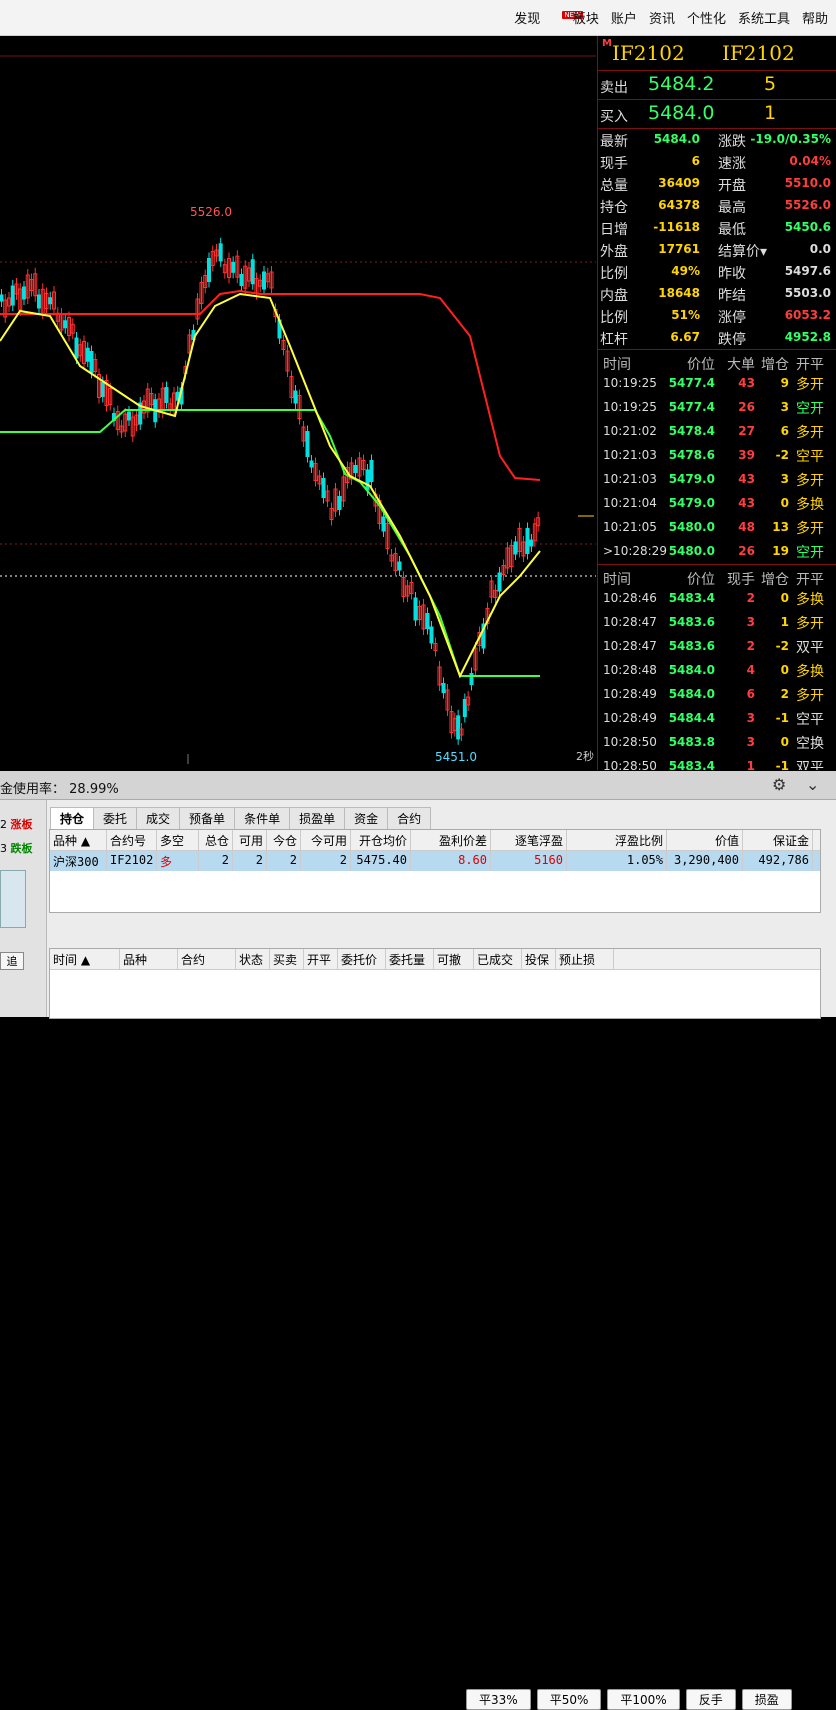 The height and width of the screenshot is (1710, 836). Describe the element at coordinates (539, 959) in the screenshot. I see `column-header: 投保` at that location.